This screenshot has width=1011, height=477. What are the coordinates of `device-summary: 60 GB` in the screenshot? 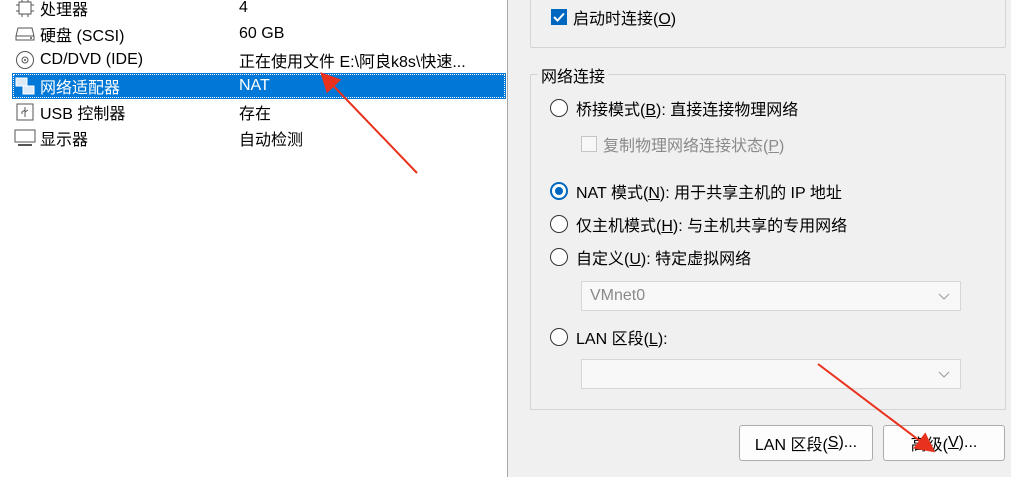 It's located at (262, 33).